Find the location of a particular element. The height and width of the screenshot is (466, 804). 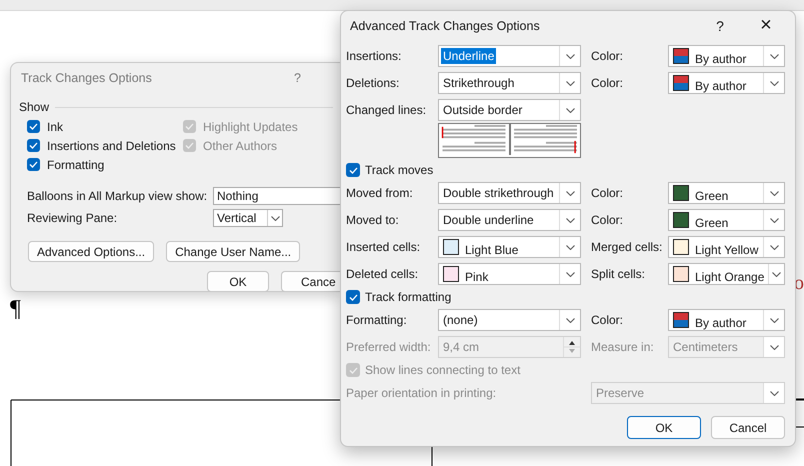

cancel-button: Cance is located at coordinates (311, 281).